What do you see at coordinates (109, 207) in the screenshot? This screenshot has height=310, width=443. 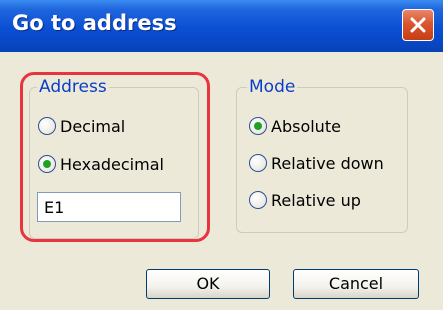 I see `address-input` at bounding box center [109, 207].